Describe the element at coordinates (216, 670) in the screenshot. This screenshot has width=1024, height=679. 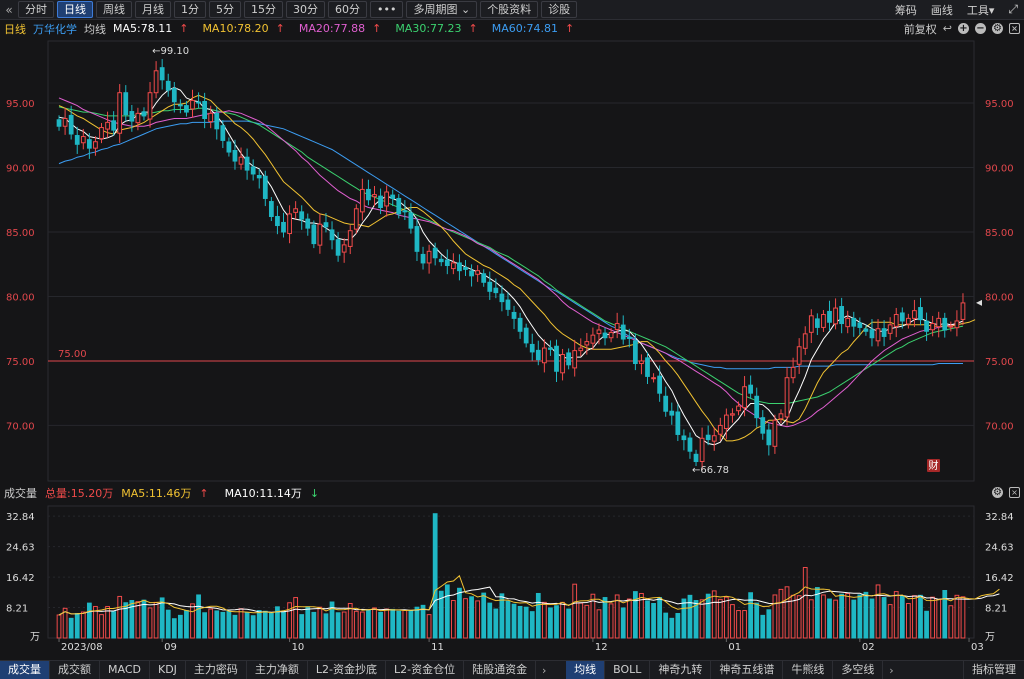
I see `tab-main-chips: 主力密码` at that location.